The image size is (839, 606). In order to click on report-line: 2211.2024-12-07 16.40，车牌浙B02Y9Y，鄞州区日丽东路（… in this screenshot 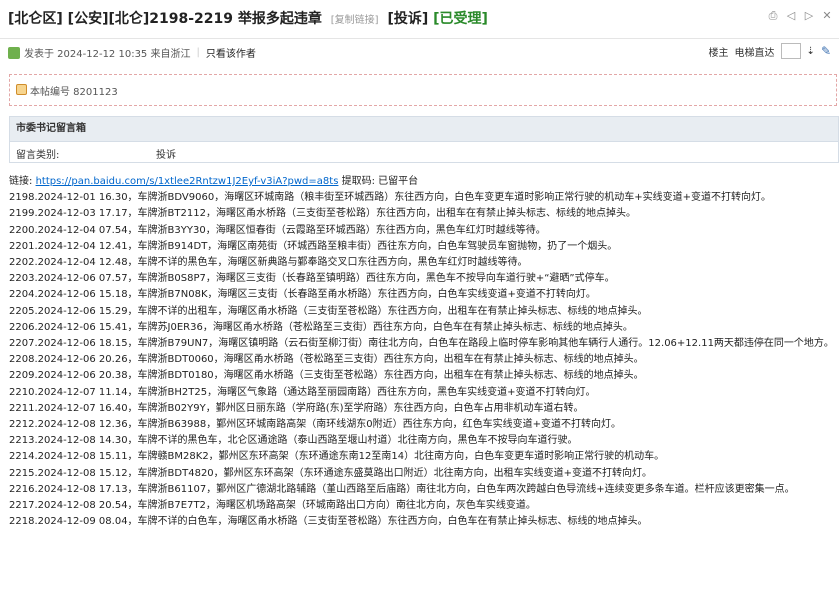, I will do `click(296, 408)`.